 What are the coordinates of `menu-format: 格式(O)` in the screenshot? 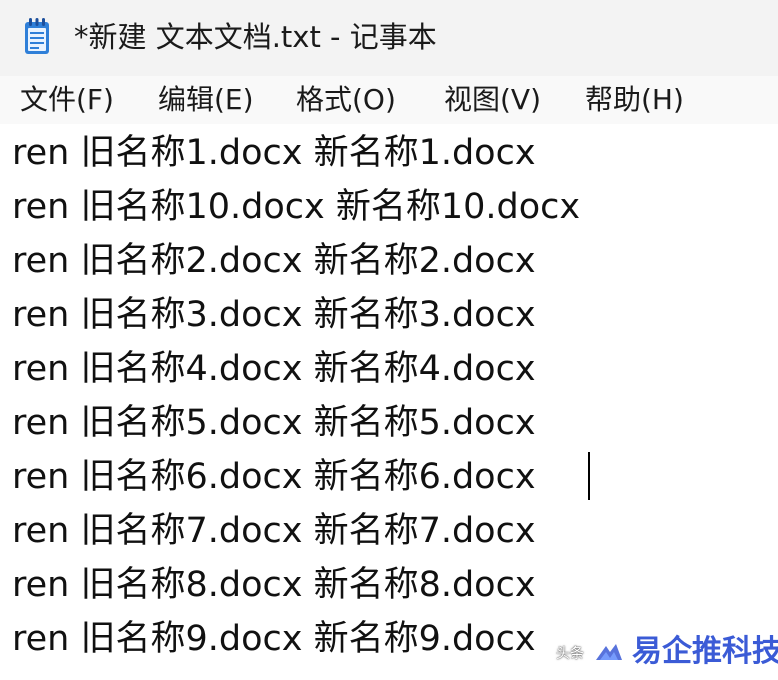 It's located at (346, 100).